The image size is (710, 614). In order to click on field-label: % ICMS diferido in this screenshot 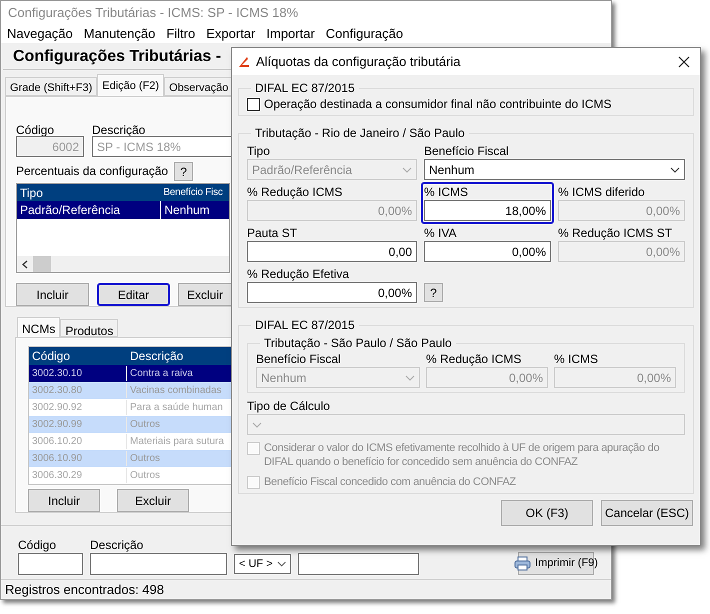, I will do `click(602, 192)`.